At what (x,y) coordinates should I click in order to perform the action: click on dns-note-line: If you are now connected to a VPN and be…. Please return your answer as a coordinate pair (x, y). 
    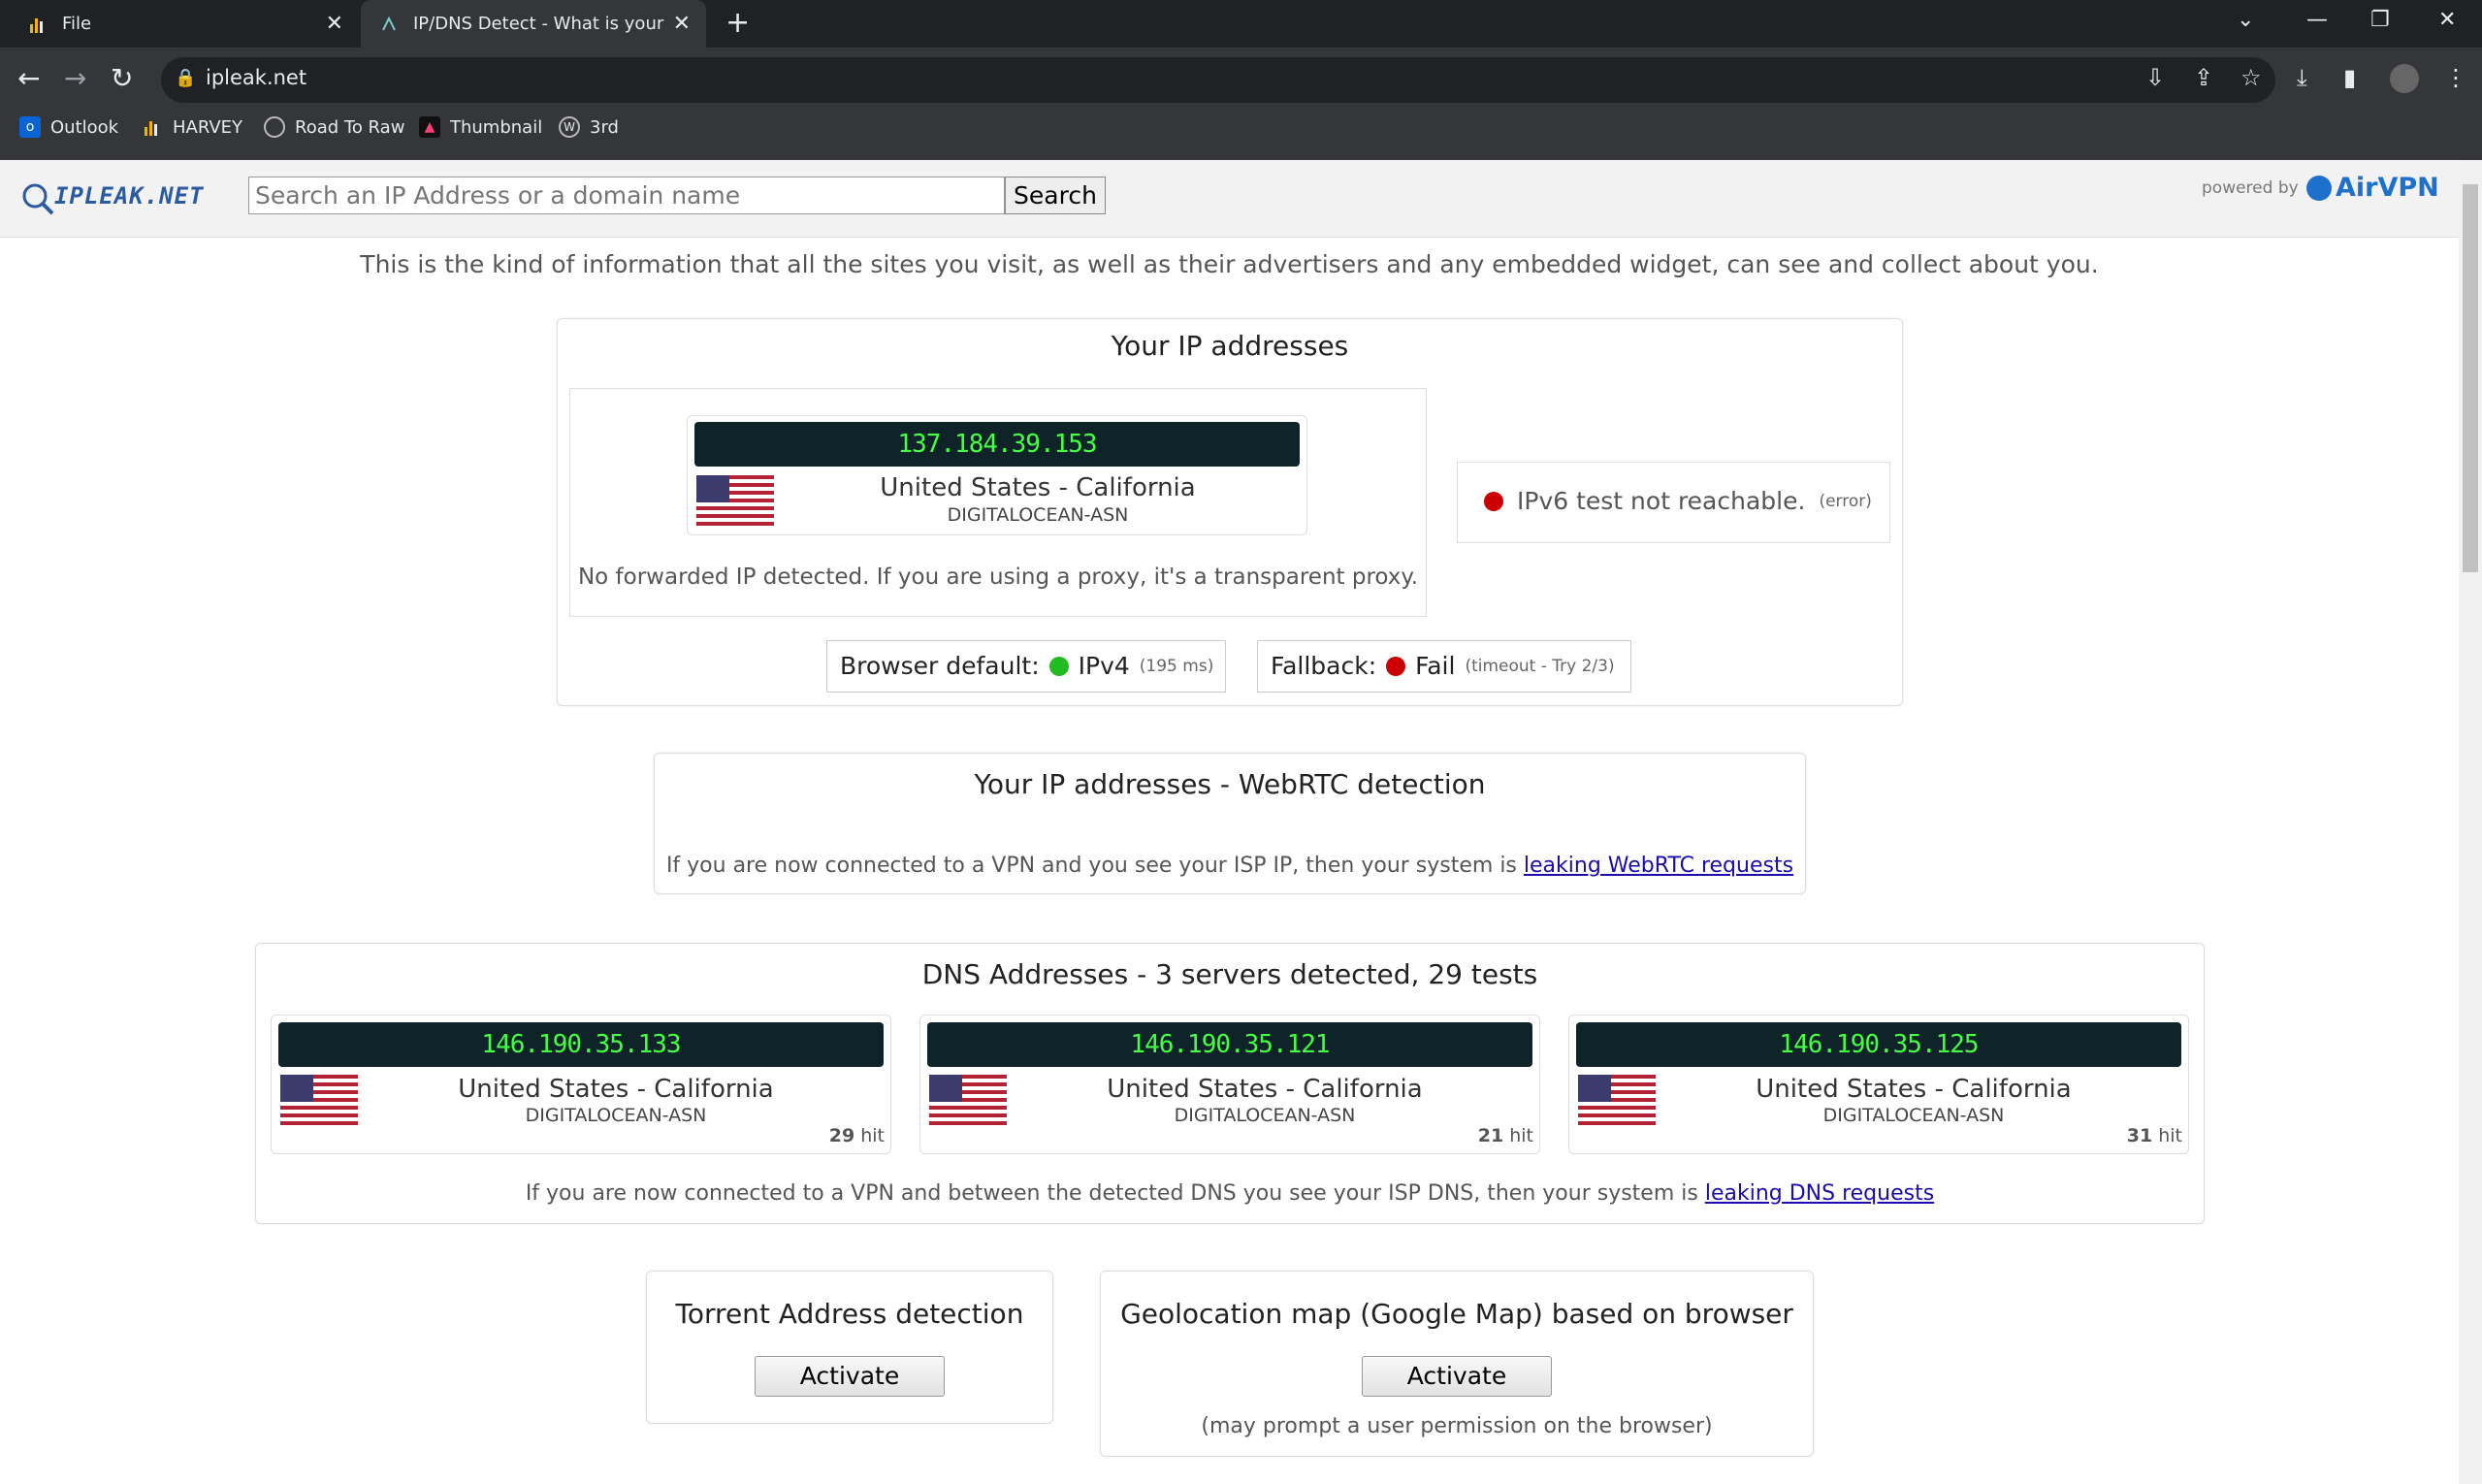
    Looking at the image, I should click on (1230, 1193).